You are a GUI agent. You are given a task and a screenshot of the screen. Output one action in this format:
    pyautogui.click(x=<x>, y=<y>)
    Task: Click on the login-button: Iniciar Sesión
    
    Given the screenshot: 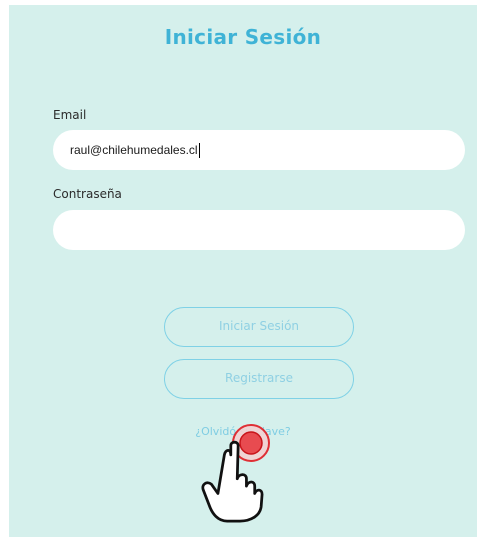 What is the action you would take?
    pyautogui.click(x=259, y=327)
    